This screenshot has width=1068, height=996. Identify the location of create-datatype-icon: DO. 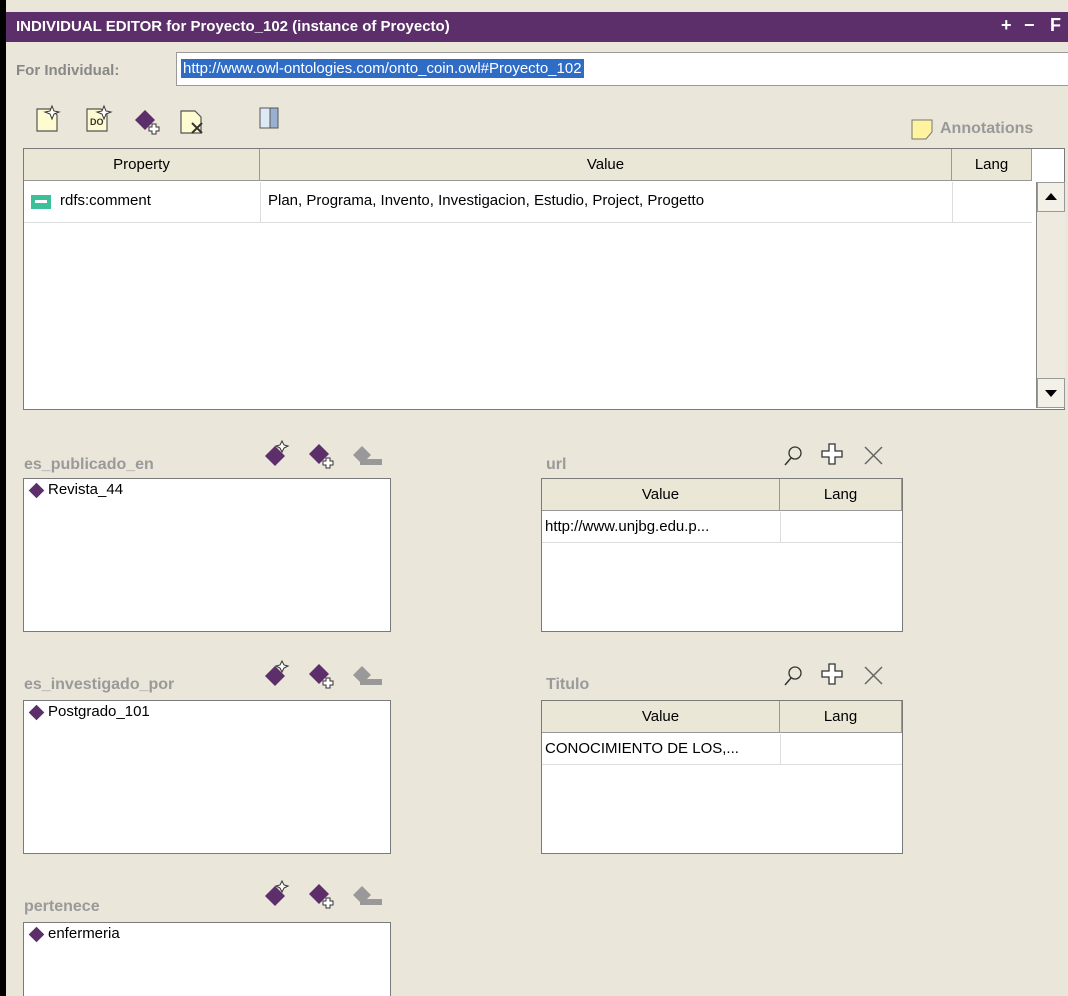
(99, 119).